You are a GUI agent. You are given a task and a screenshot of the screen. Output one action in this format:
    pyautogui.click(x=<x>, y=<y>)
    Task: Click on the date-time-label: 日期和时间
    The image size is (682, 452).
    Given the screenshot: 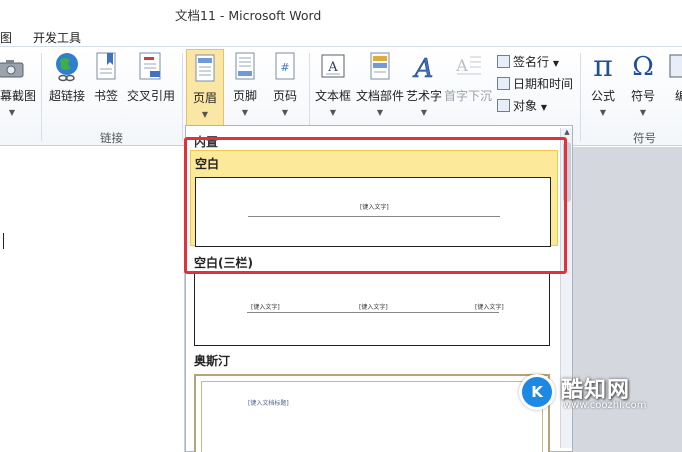 What is the action you would take?
    pyautogui.click(x=543, y=84)
    